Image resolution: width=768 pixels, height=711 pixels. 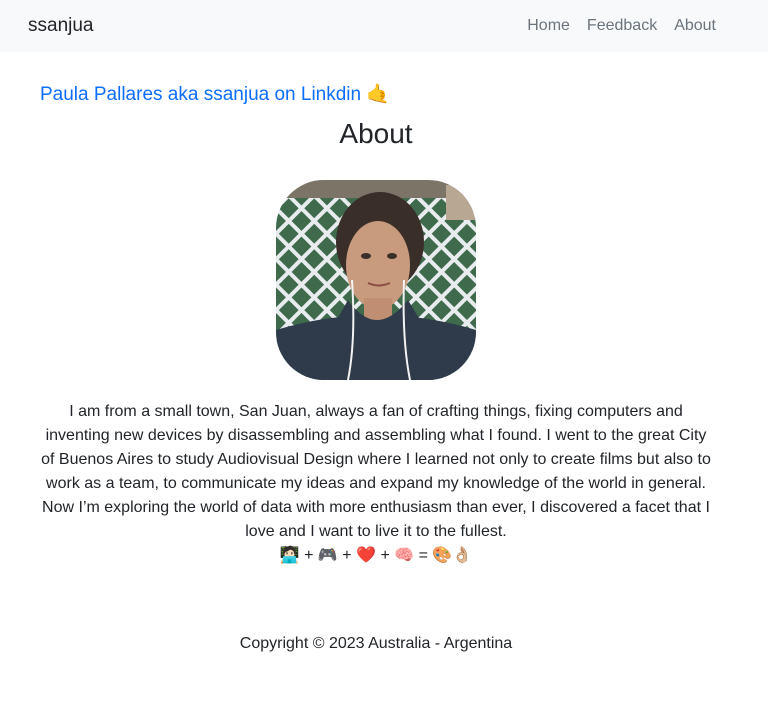 I want to click on nav-link-about: About, so click(x=695, y=26).